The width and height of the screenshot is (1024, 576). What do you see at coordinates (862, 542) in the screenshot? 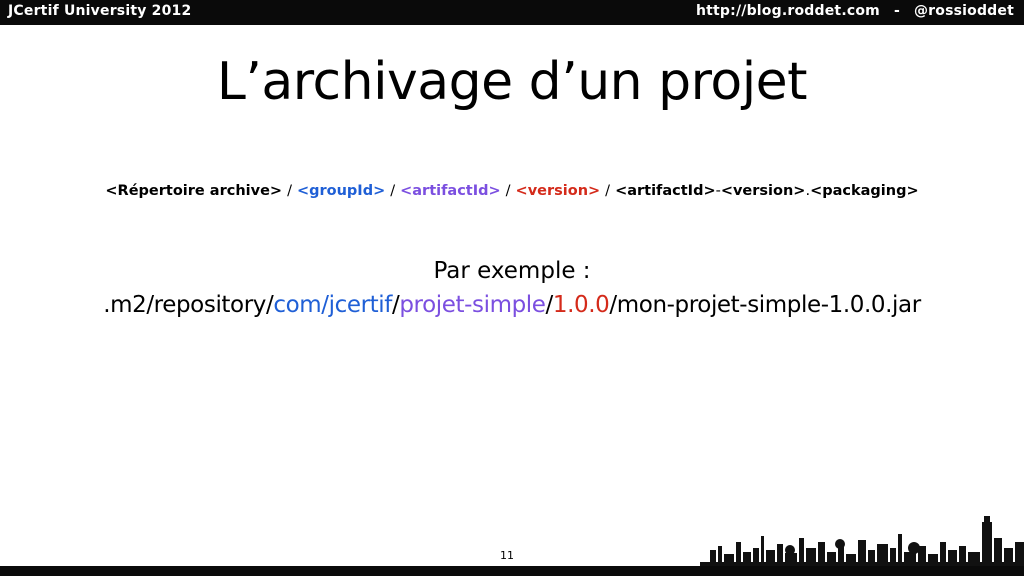
I see `city-skyline-silhouette` at bounding box center [862, 542].